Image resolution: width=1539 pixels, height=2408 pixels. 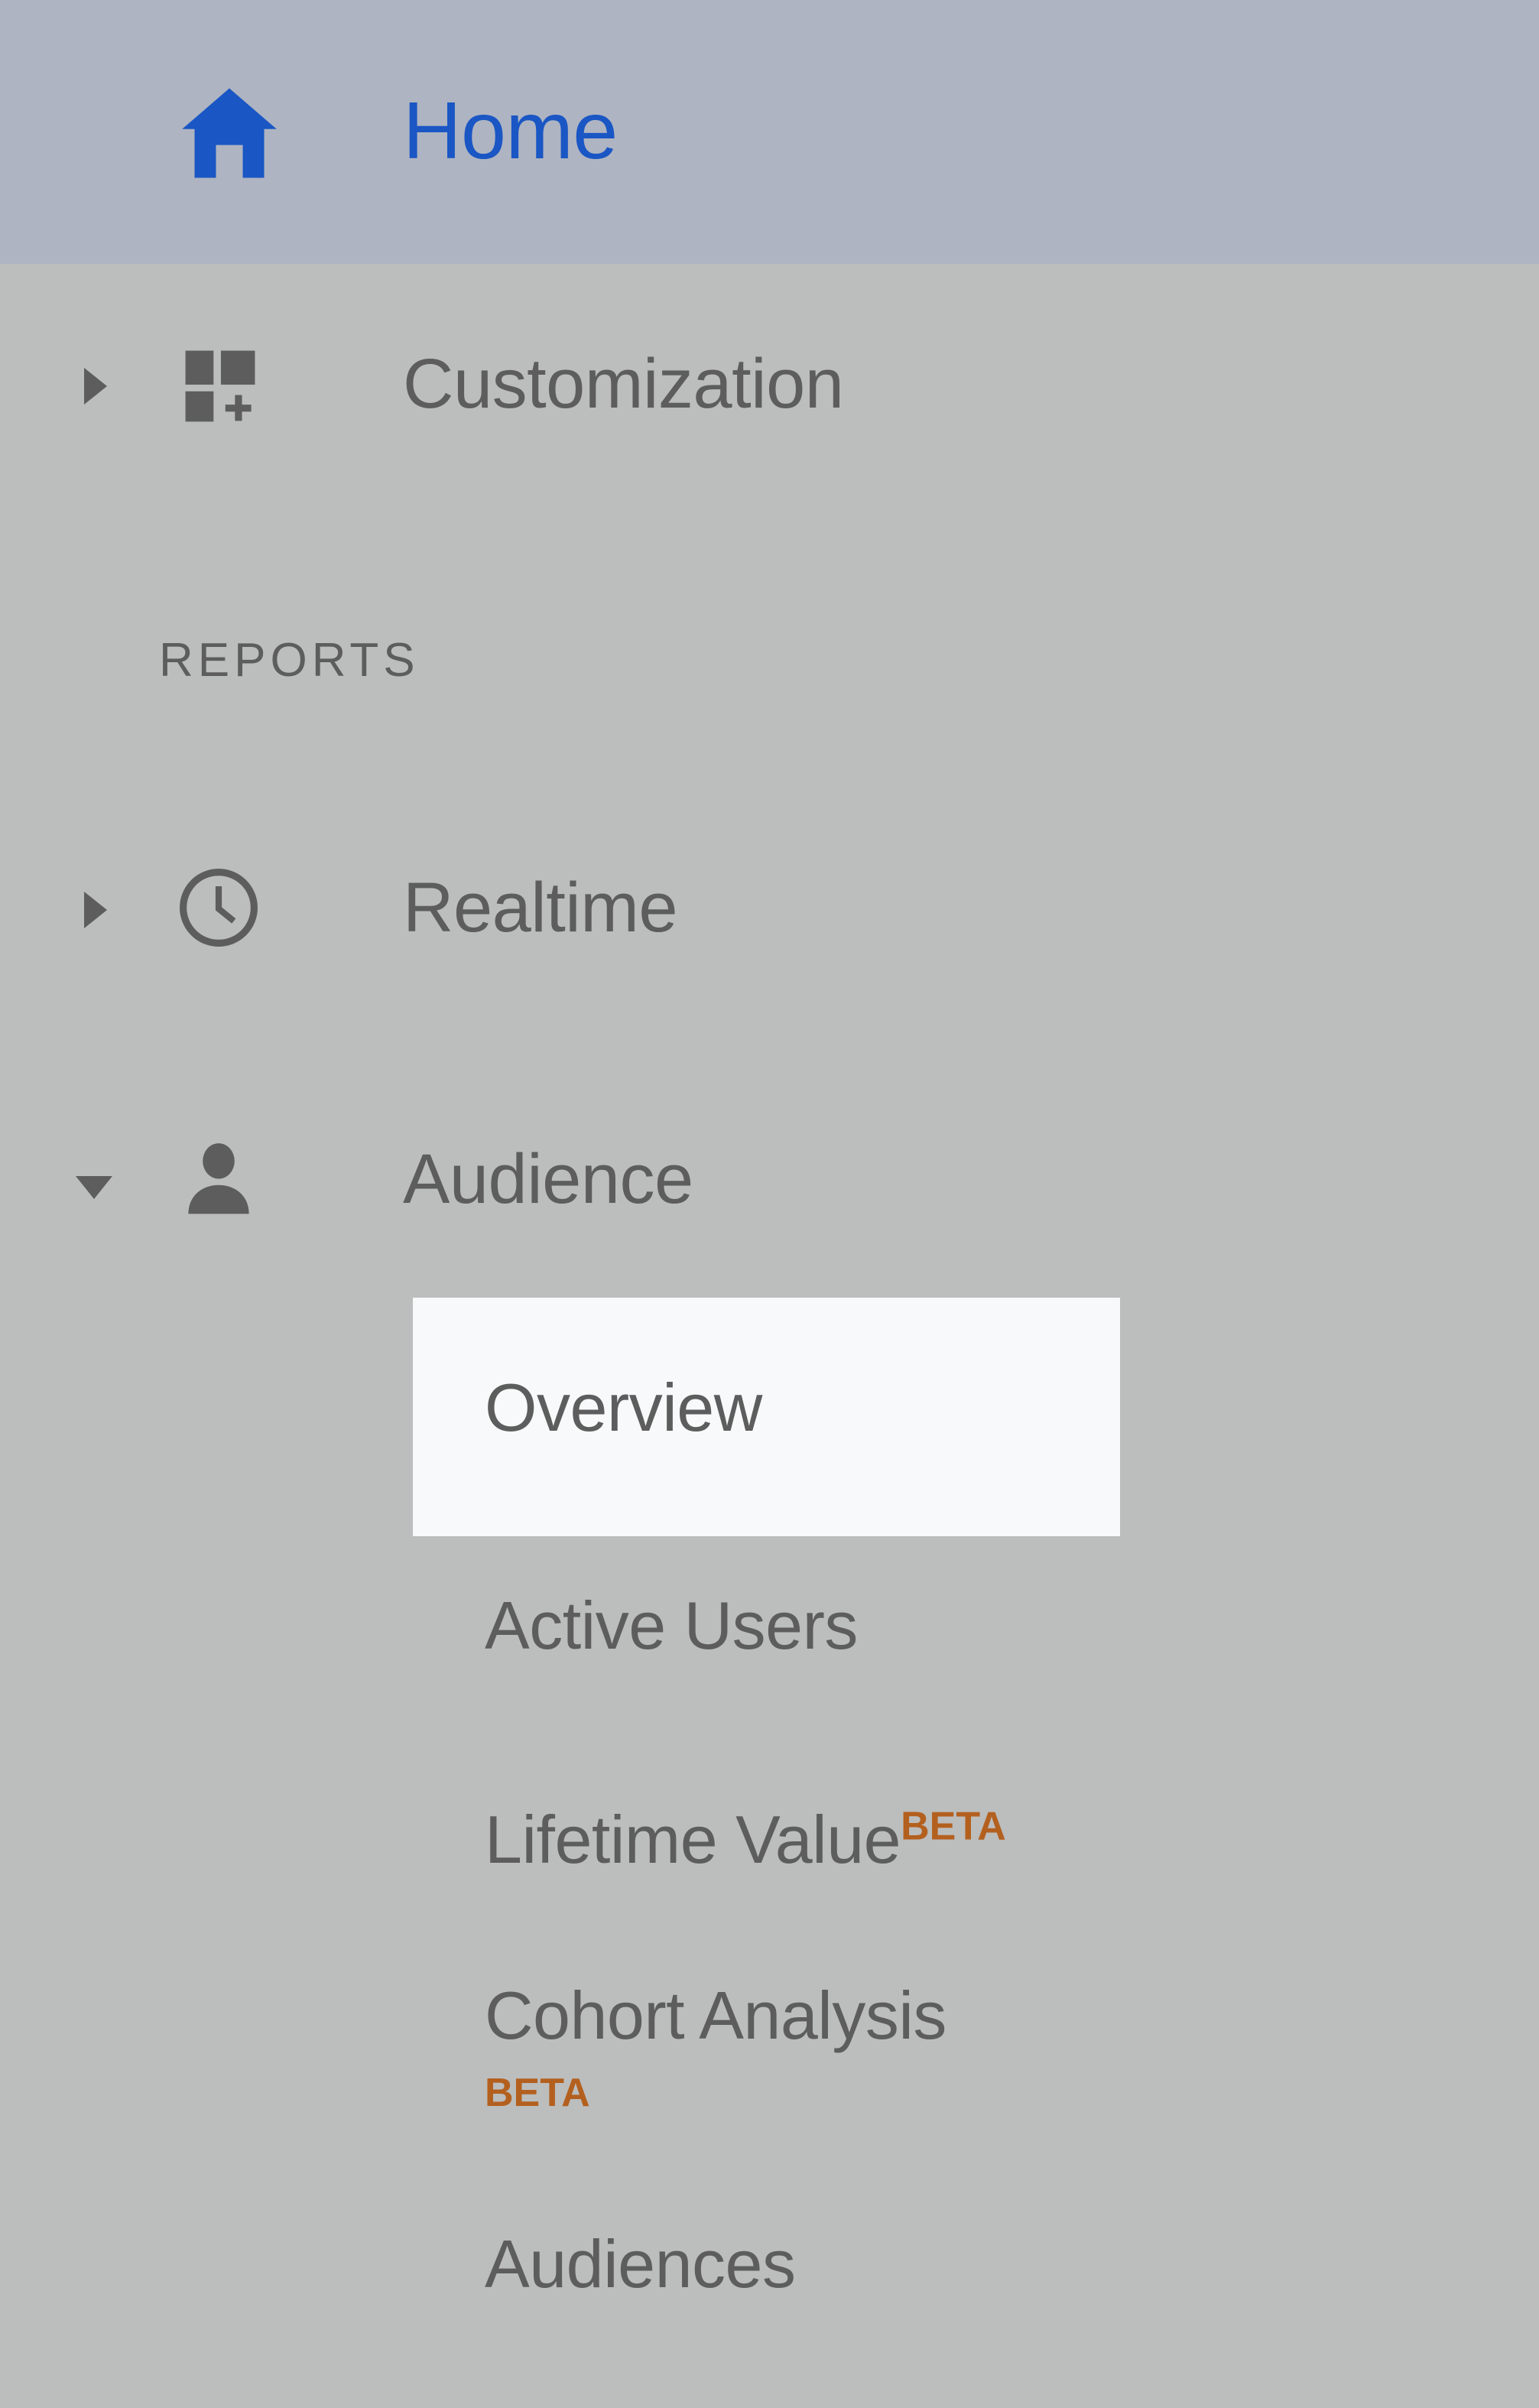 What do you see at coordinates (770, 1181) in the screenshot?
I see `sidebar-item-audience: Audience` at bounding box center [770, 1181].